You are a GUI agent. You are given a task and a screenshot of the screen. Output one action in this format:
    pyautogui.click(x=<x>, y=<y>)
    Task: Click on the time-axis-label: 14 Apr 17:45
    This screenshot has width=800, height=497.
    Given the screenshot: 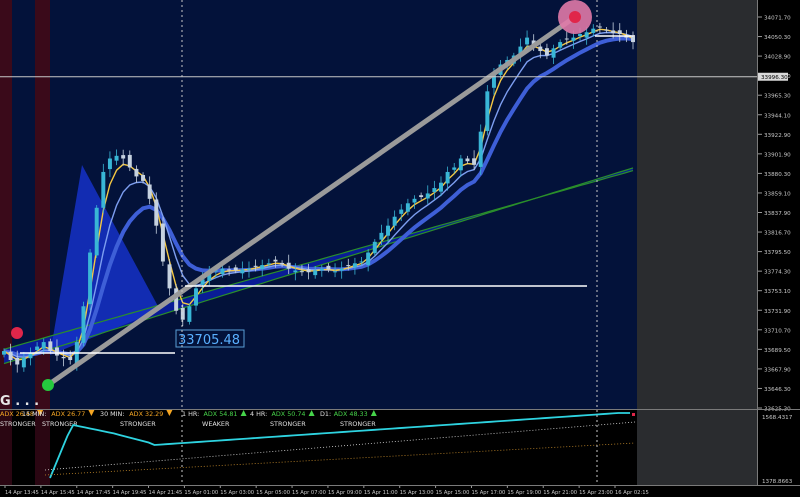 What is the action you would take?
    pyautogui.click(x=94, y=493)
    